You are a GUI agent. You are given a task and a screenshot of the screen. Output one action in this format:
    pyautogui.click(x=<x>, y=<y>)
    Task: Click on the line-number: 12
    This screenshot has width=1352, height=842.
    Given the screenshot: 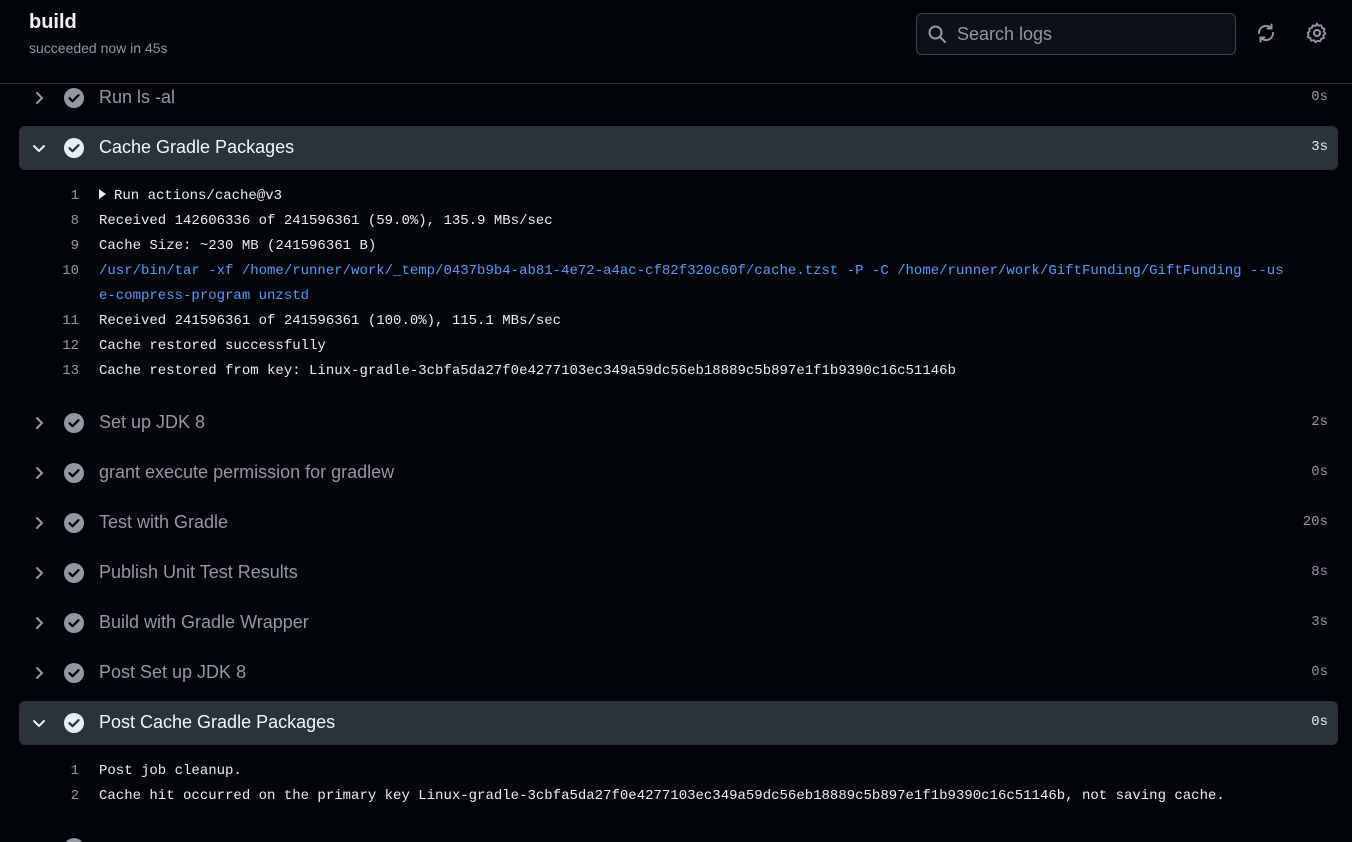 What is the action you would take?
    pyautogui.click(x=70, y=346)
    